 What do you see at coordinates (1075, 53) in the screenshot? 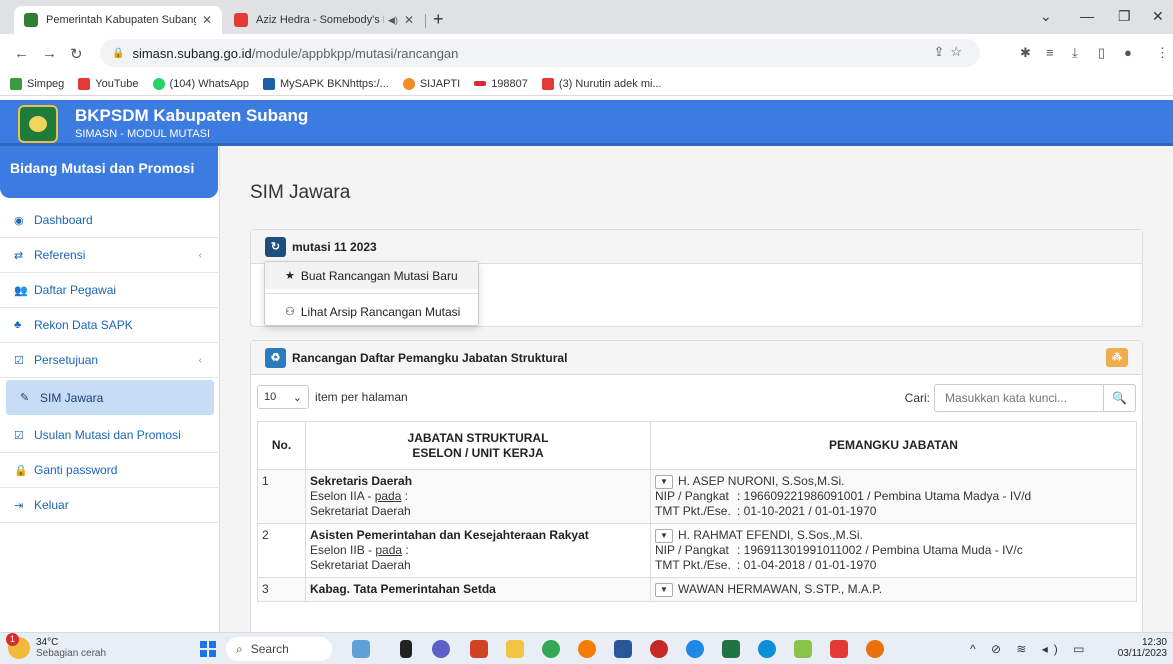
I see `download-icon: ⤓` at bounding box center [1075, 53].